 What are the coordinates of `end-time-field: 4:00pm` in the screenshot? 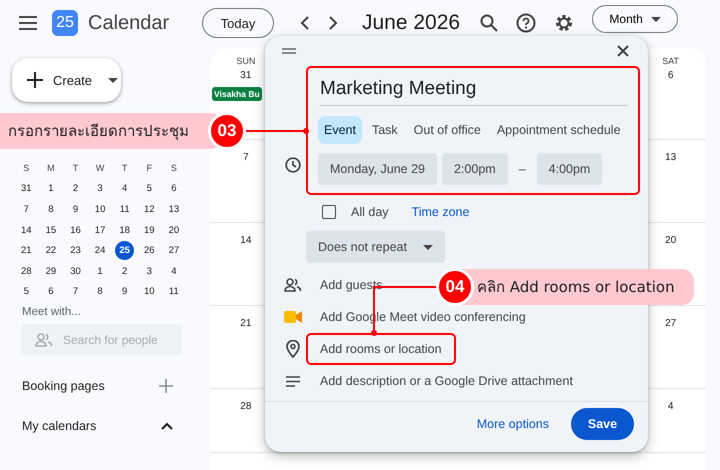 It's located at (569, 169).